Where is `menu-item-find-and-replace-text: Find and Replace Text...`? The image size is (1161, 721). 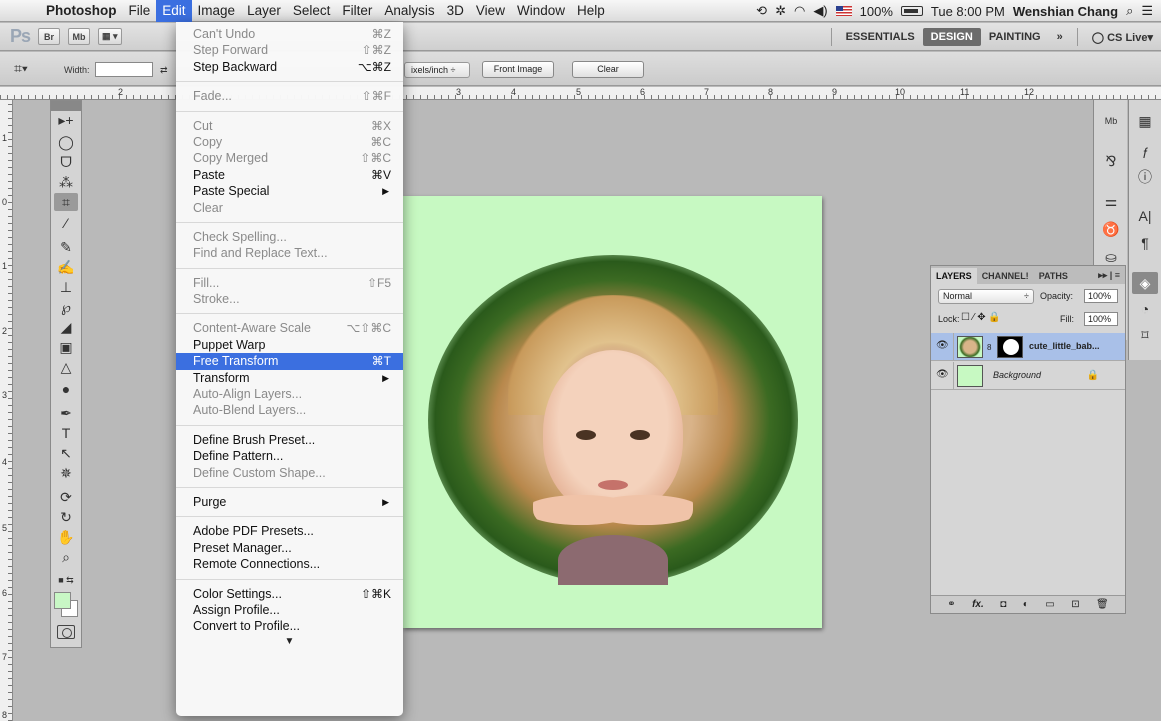
menu-item-find-and-replace-text: Find and Replace Text... is located at coordinates (289, 253).